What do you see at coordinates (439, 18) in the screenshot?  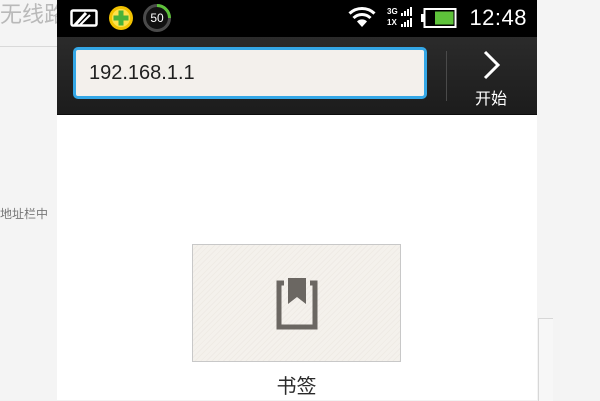 I see `battery-icon` at bounding box center [439, 18].